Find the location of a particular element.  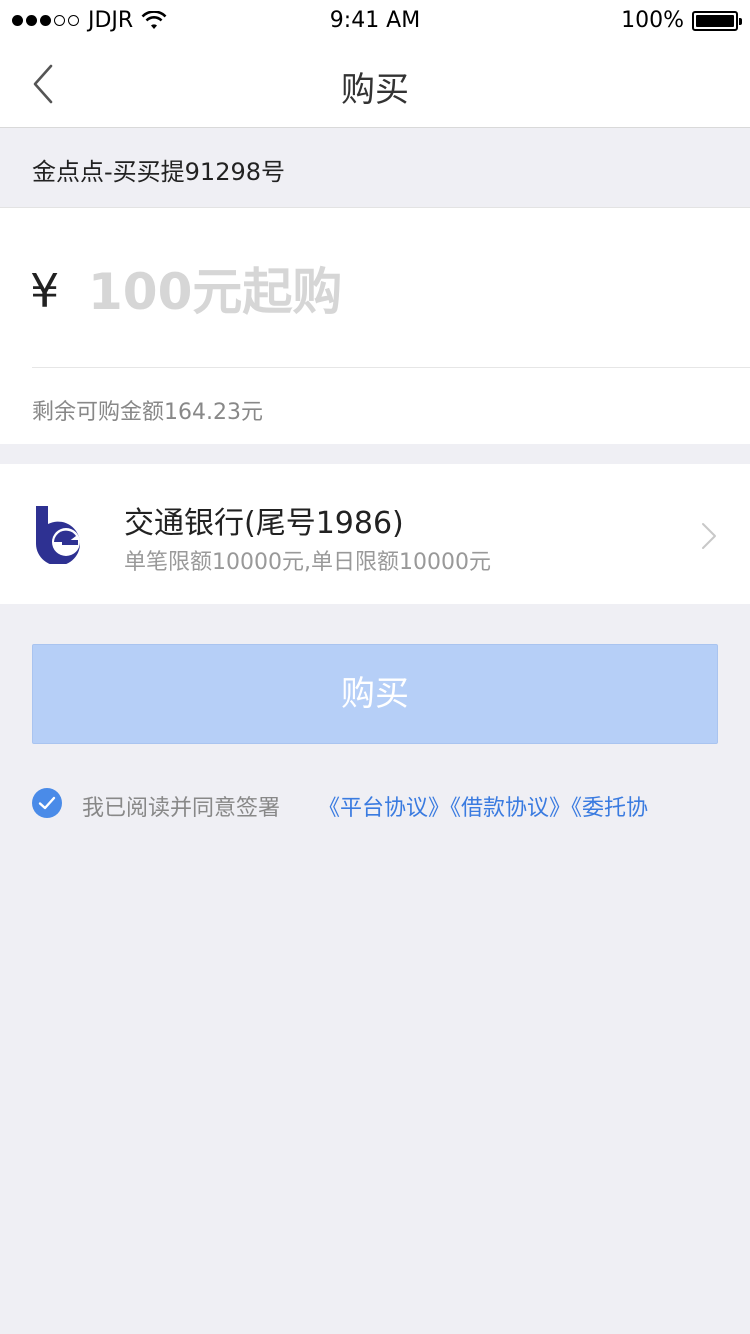

divider is located at coordinates (391, 367).